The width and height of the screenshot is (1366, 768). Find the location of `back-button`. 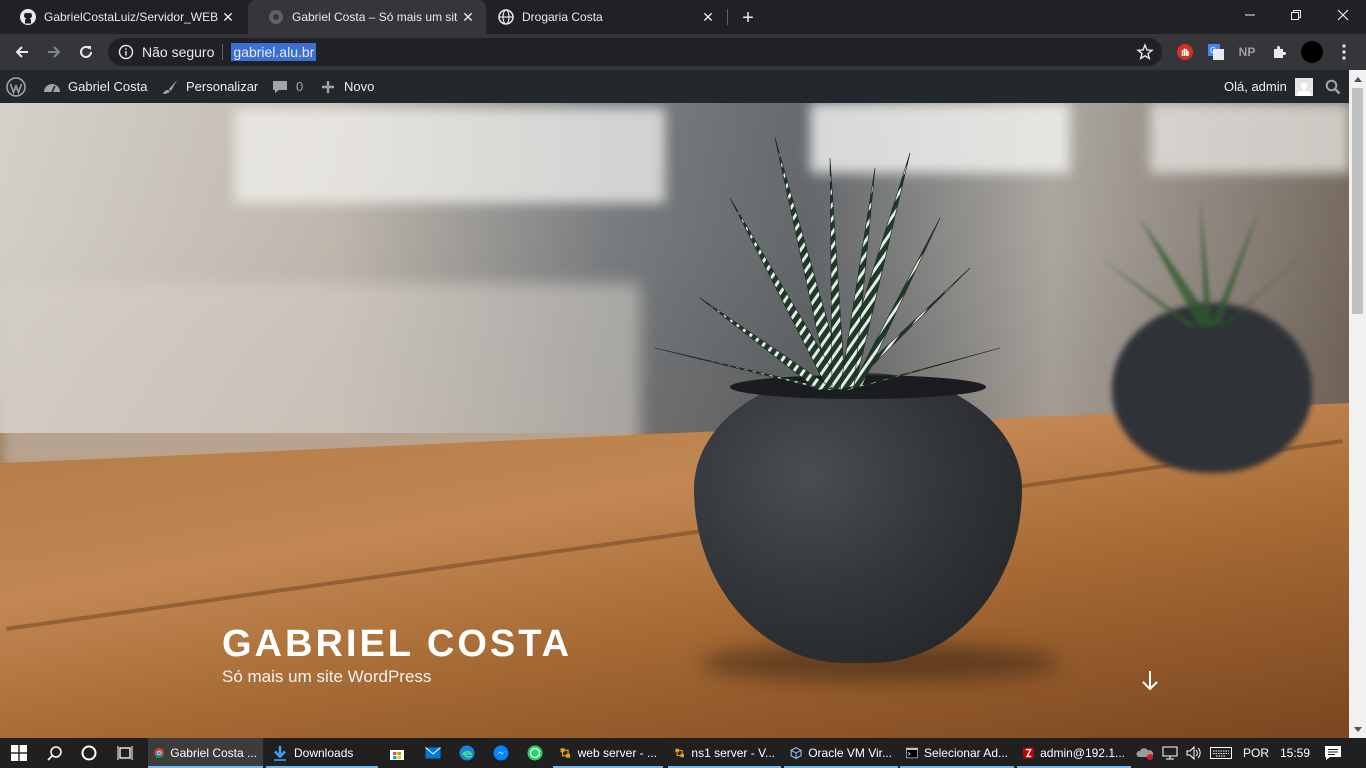

back-button is located at coordinates (22, 52).